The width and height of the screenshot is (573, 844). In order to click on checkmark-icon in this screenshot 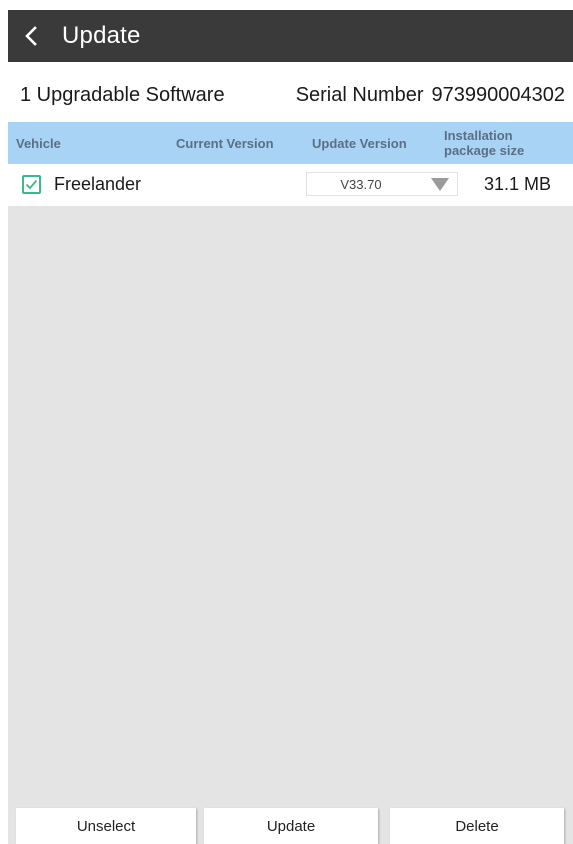, I will do `click(31, 184)`.